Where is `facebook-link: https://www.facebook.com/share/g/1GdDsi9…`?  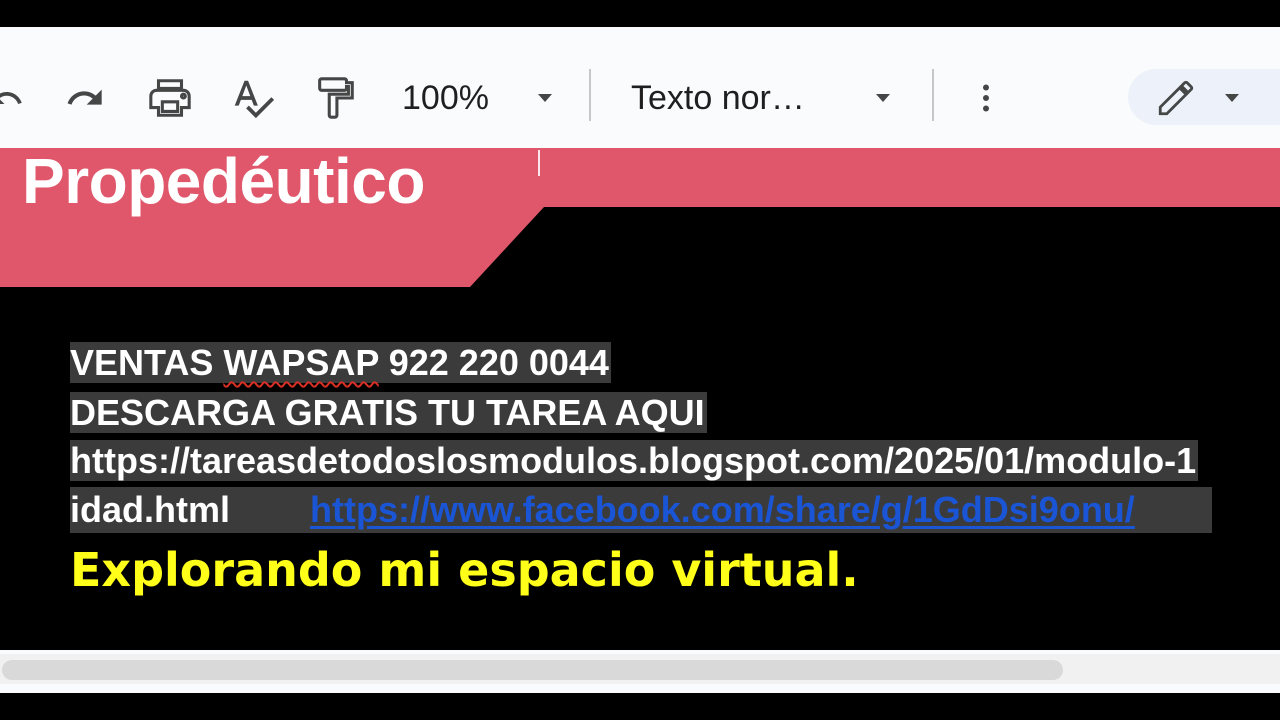
facebook-link: https://www.facebook.com/share/g/1GdDsi9… is located at coordinates (722, 509).